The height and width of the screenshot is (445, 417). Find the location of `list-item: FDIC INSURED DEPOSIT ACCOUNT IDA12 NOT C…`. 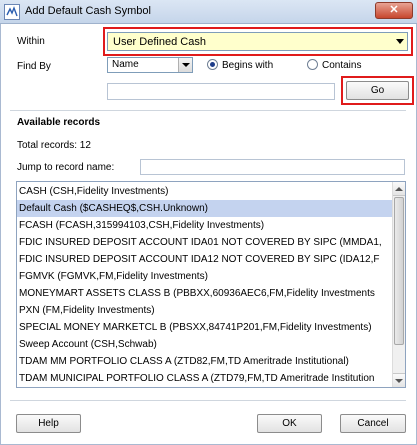

list-item: FDIC INSURED DEPOSIT ACCOUNT IDA12 NOT C… is located at coordinates (205, 259).